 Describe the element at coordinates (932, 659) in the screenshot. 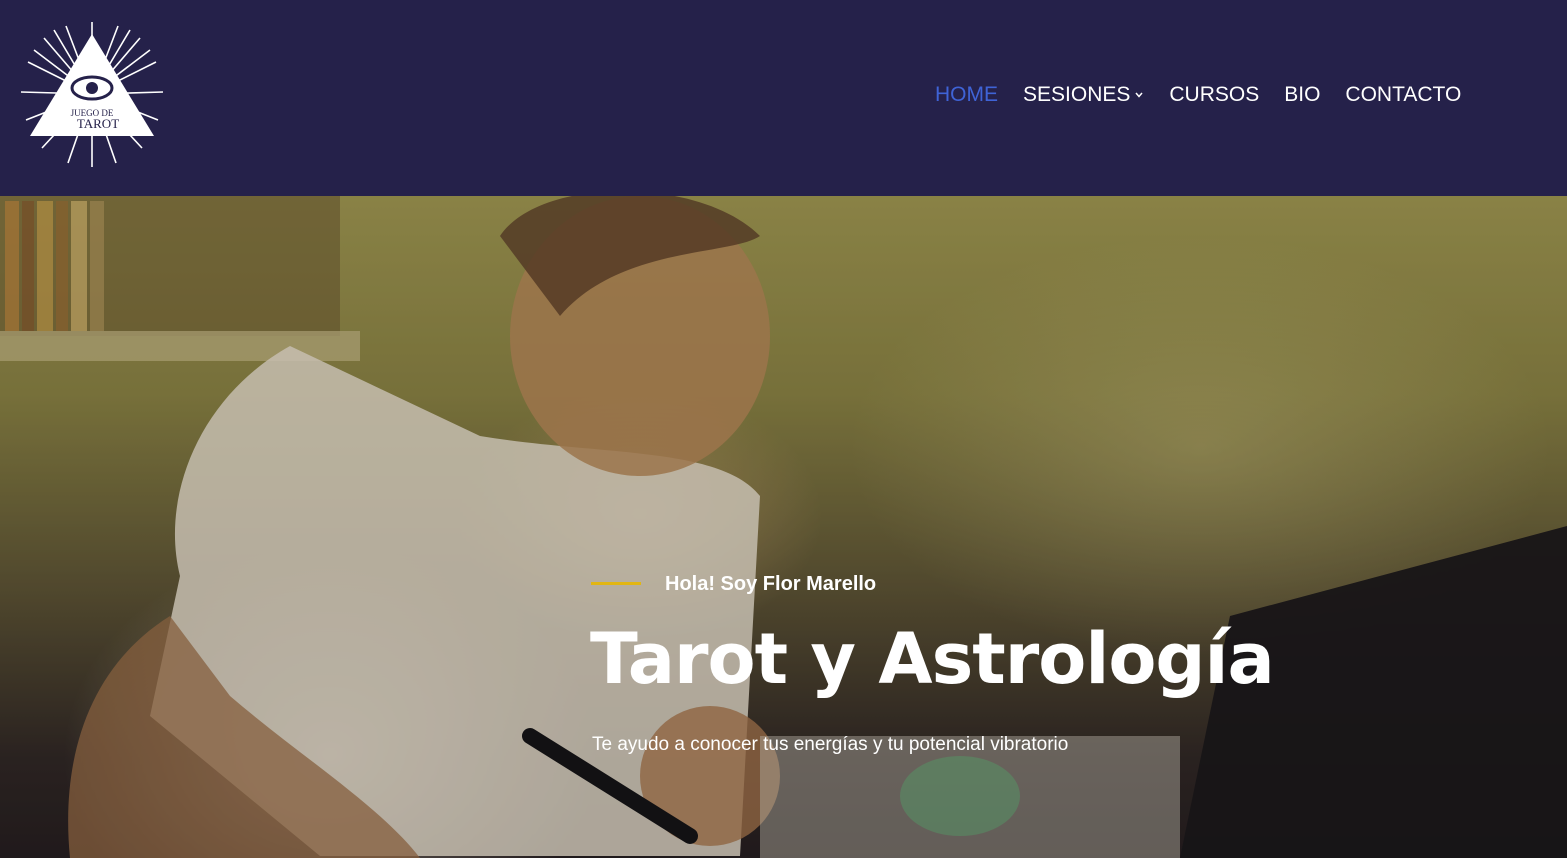

I see `hero-title: Tarot y Astrología` at that location.